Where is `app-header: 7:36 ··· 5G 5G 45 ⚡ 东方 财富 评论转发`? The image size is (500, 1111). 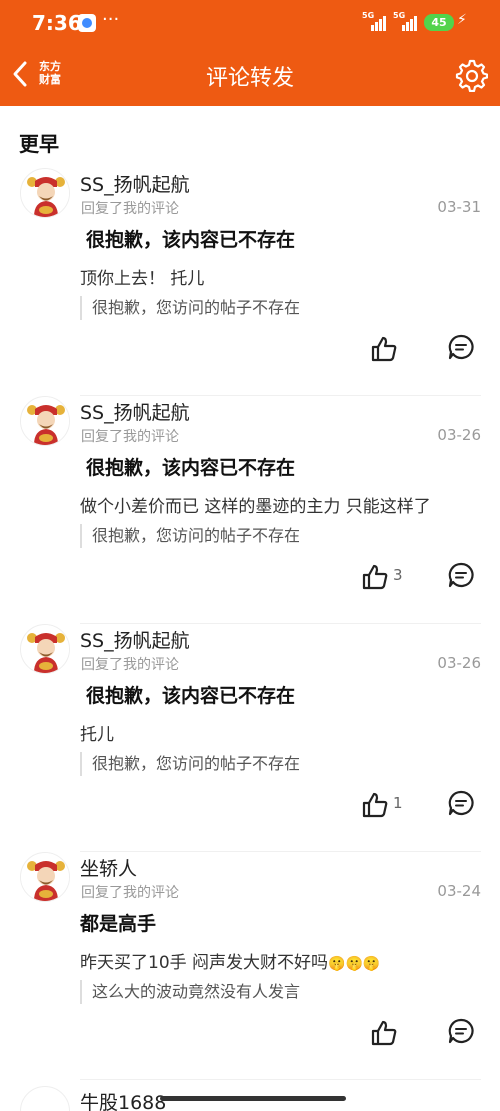
app-header: 7:36 ··· 5G 5G 45 ⚡ 东方 财富 评论转发 is located at coordinates (250, 53).